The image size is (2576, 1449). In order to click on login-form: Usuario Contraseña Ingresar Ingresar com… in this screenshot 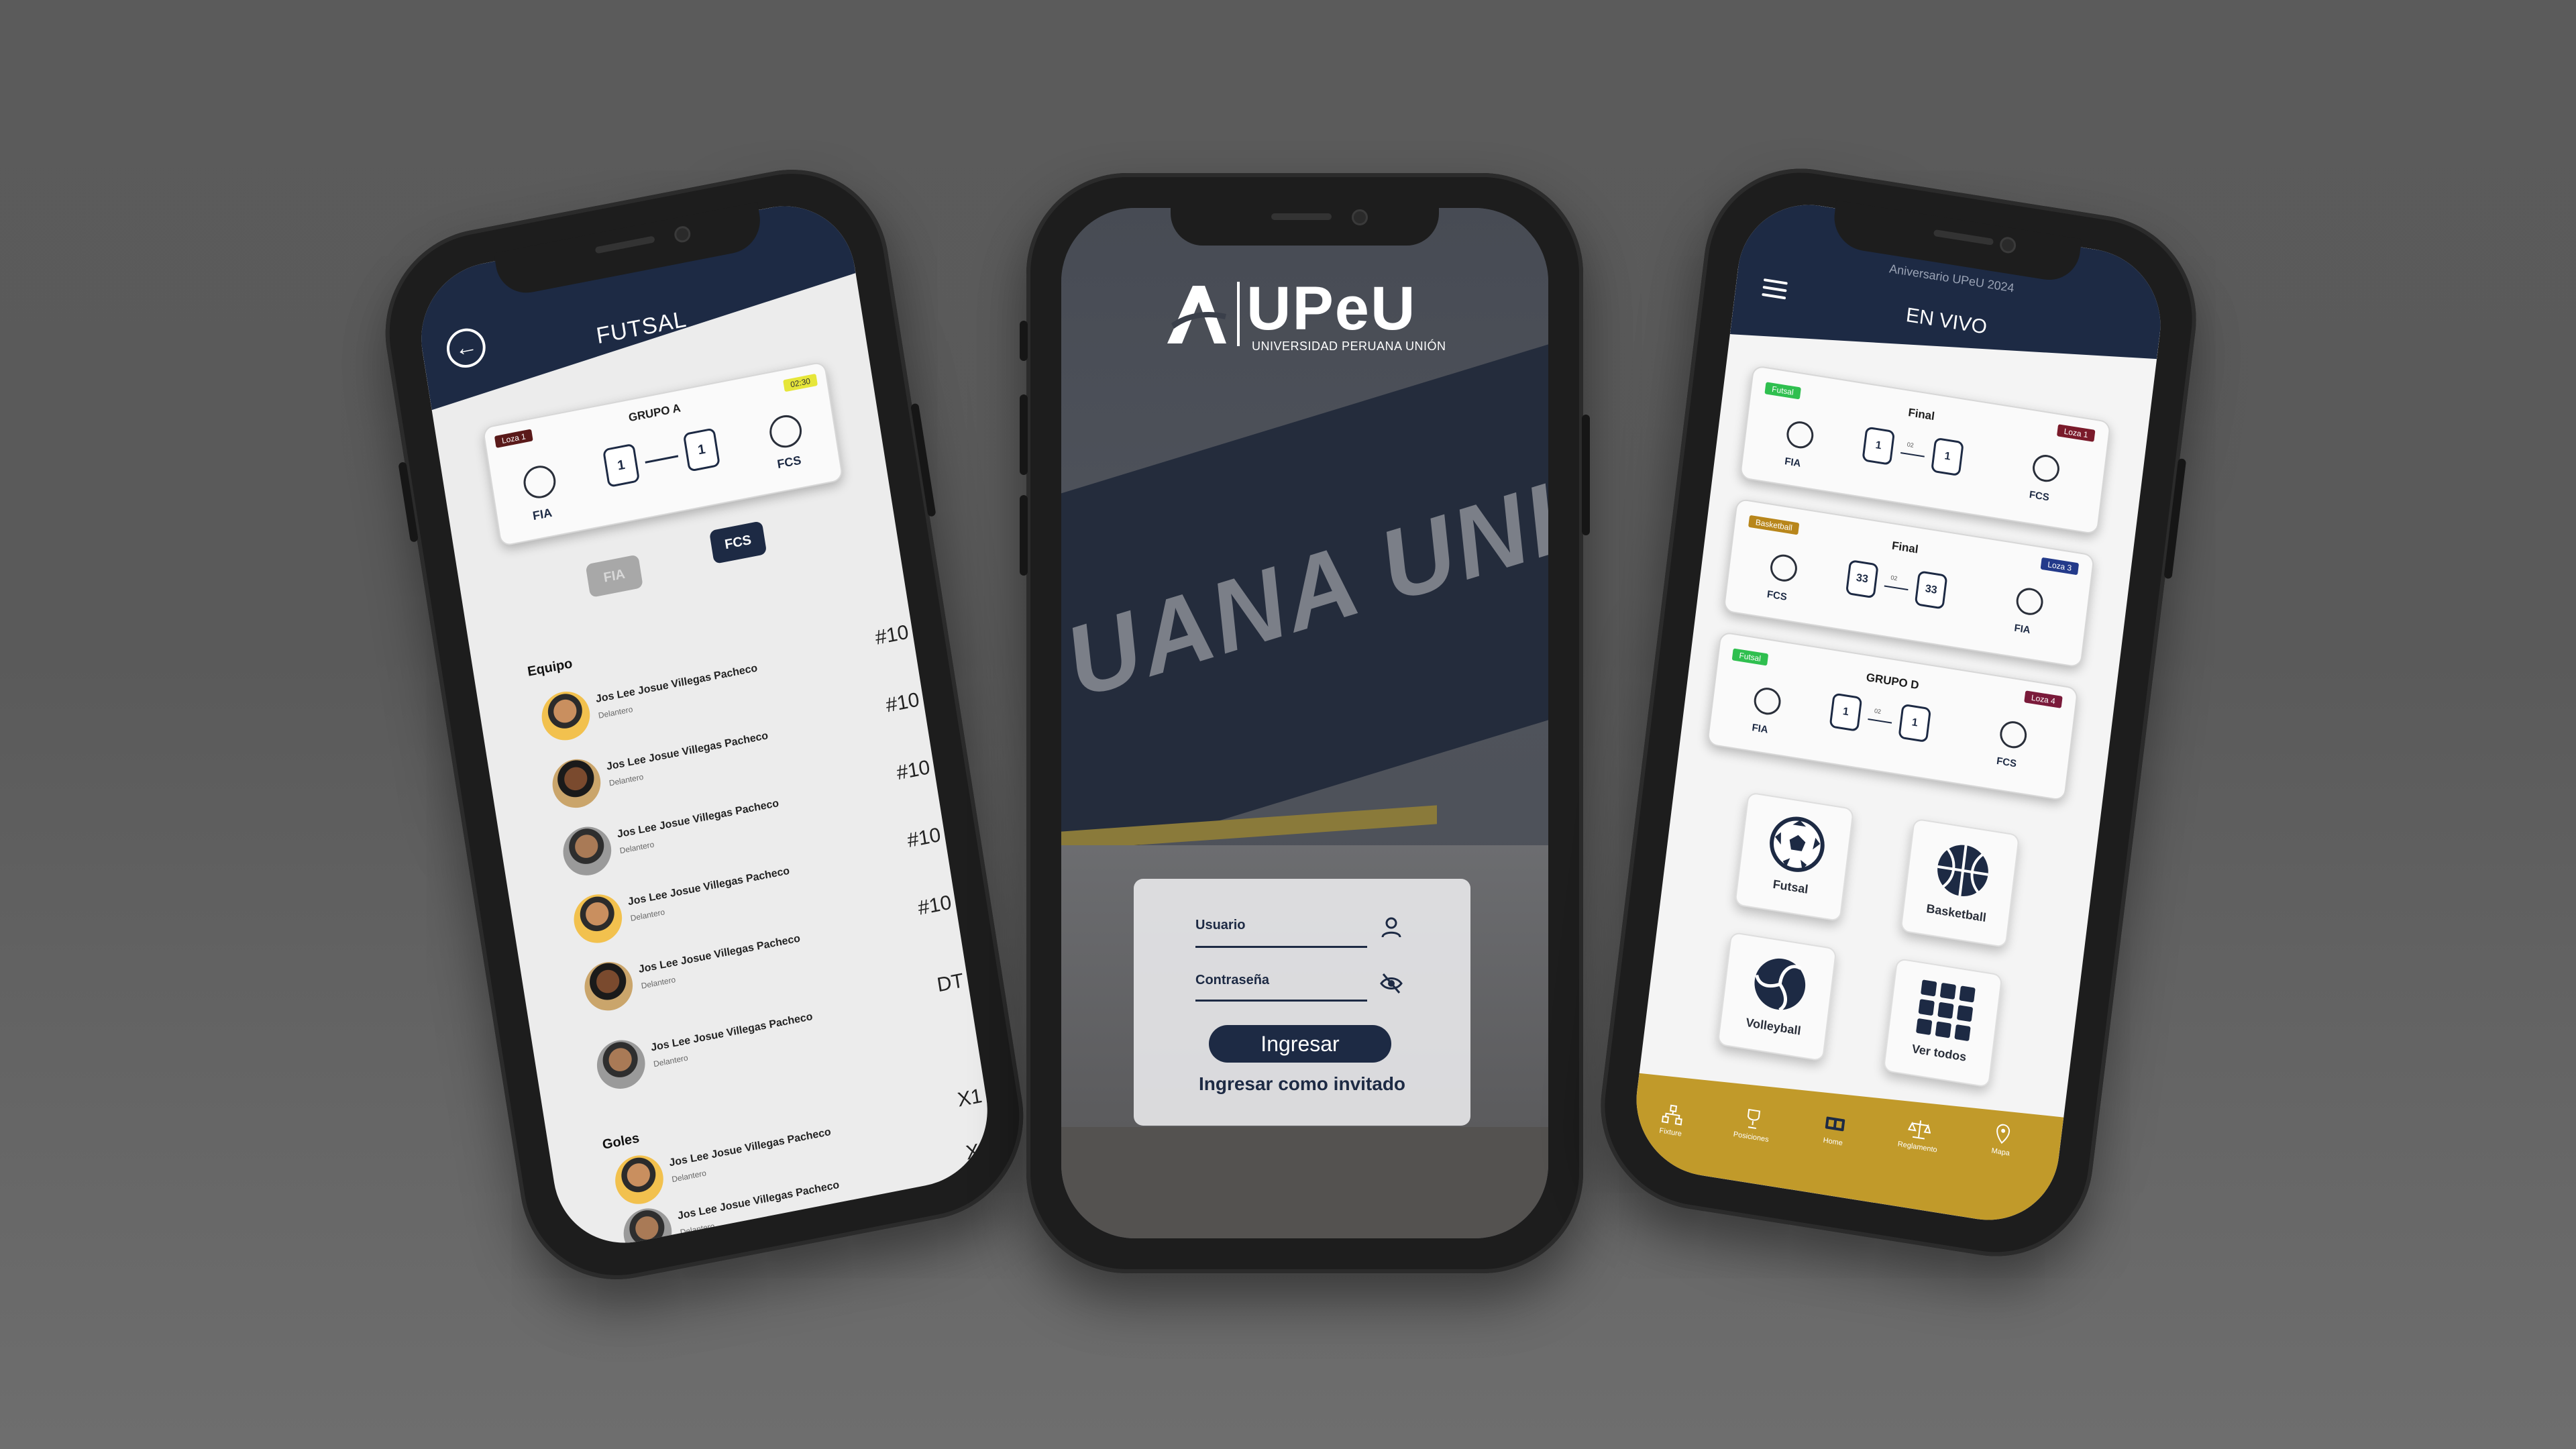, I will do `click(1302, 1002)`.